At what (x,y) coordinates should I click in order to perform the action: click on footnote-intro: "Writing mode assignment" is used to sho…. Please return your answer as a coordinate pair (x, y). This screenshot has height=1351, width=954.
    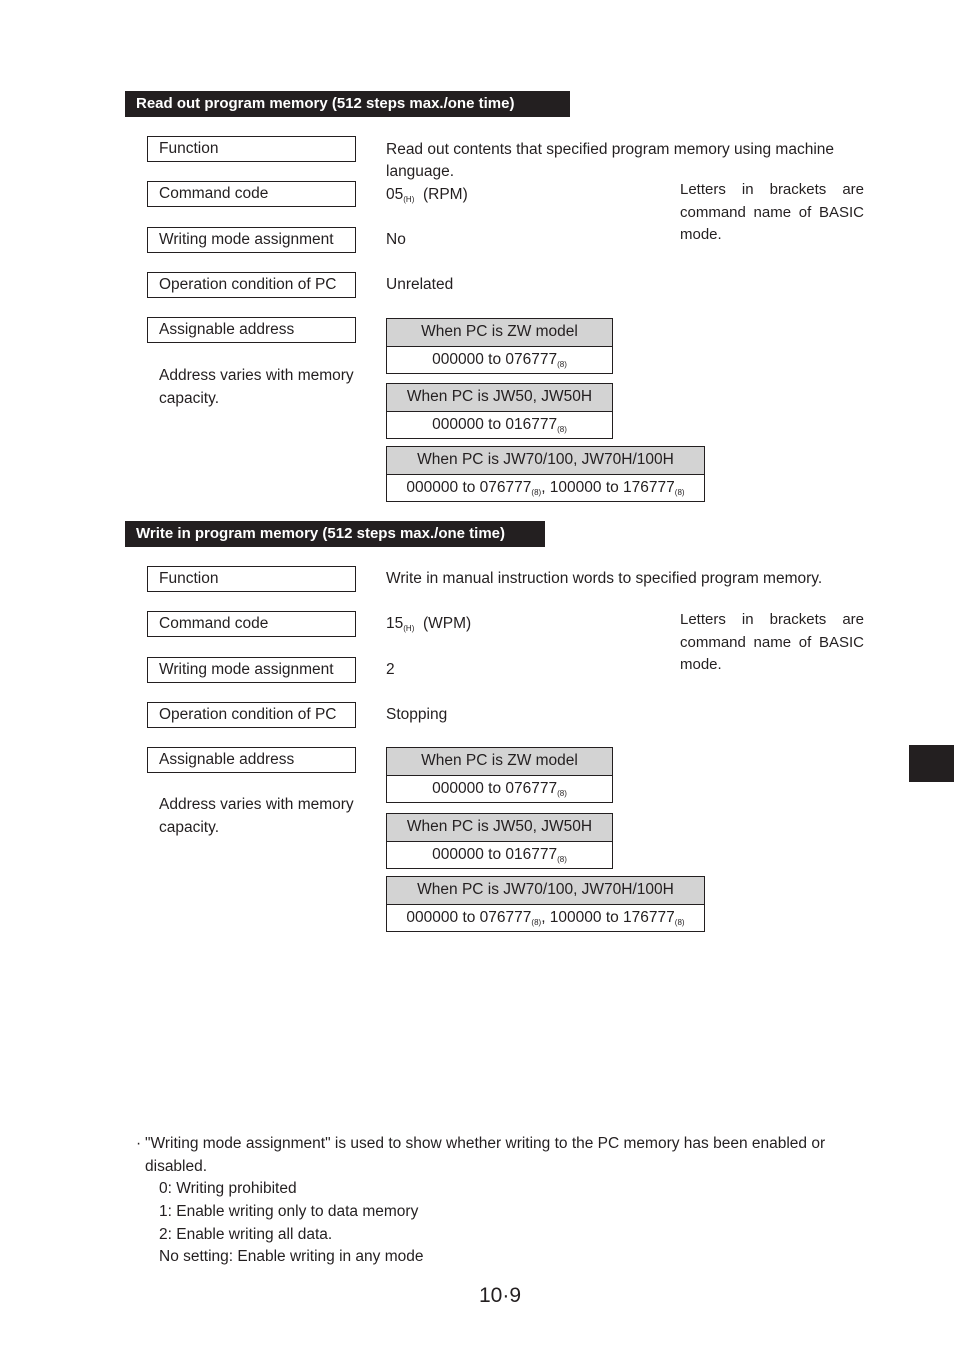
    Looking at the image, I should click on (485, 1155).